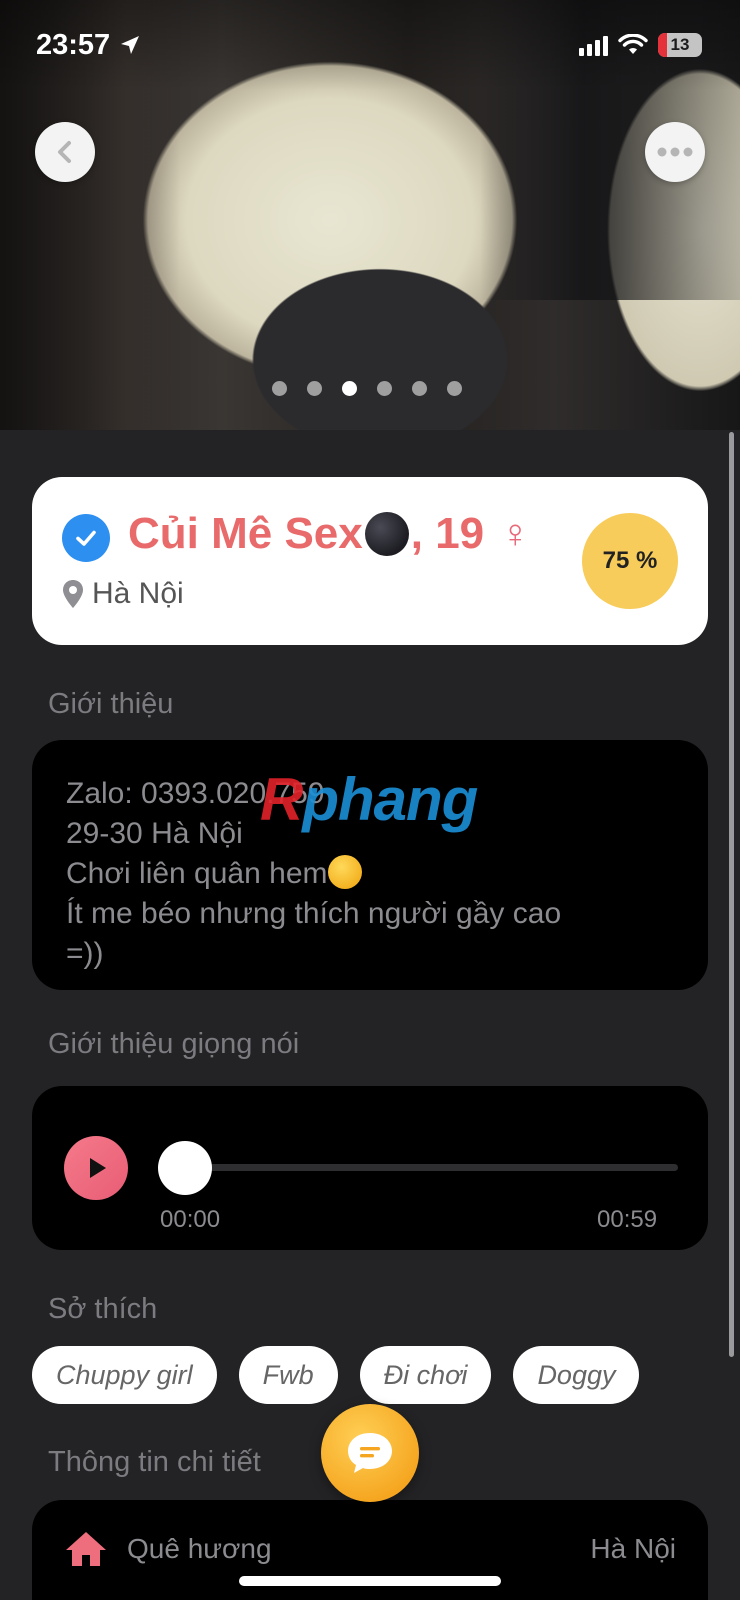  I want to click on intro-line-with-emoji: Chơi liên quân hem, so click(370, 874).